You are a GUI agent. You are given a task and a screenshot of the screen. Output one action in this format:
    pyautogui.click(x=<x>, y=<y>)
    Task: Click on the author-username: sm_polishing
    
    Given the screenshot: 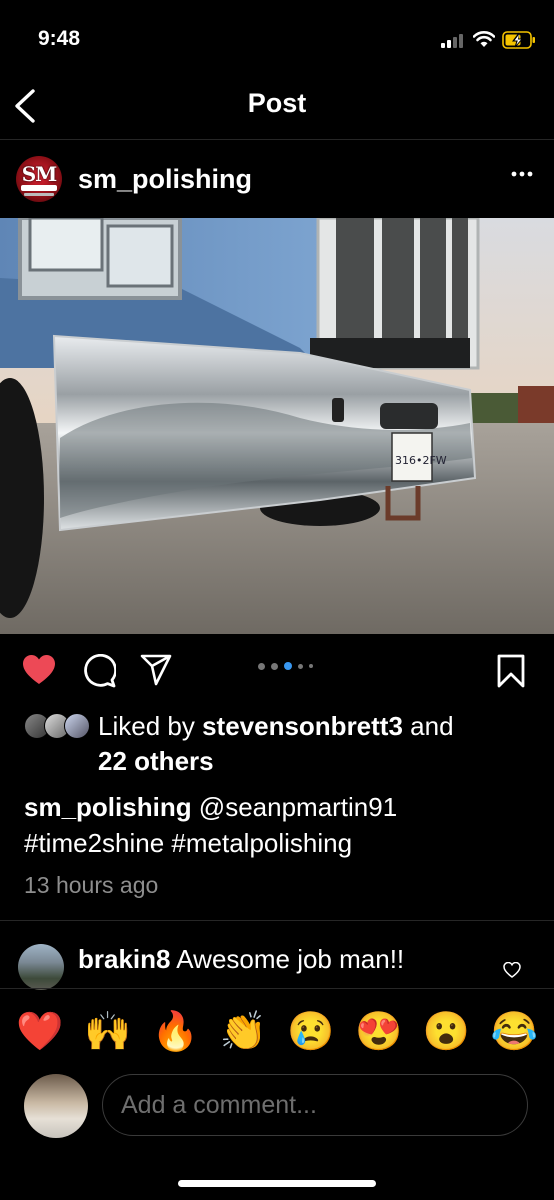 What is the action you would take?
    pyautogui.click(x=165, y=179)
    